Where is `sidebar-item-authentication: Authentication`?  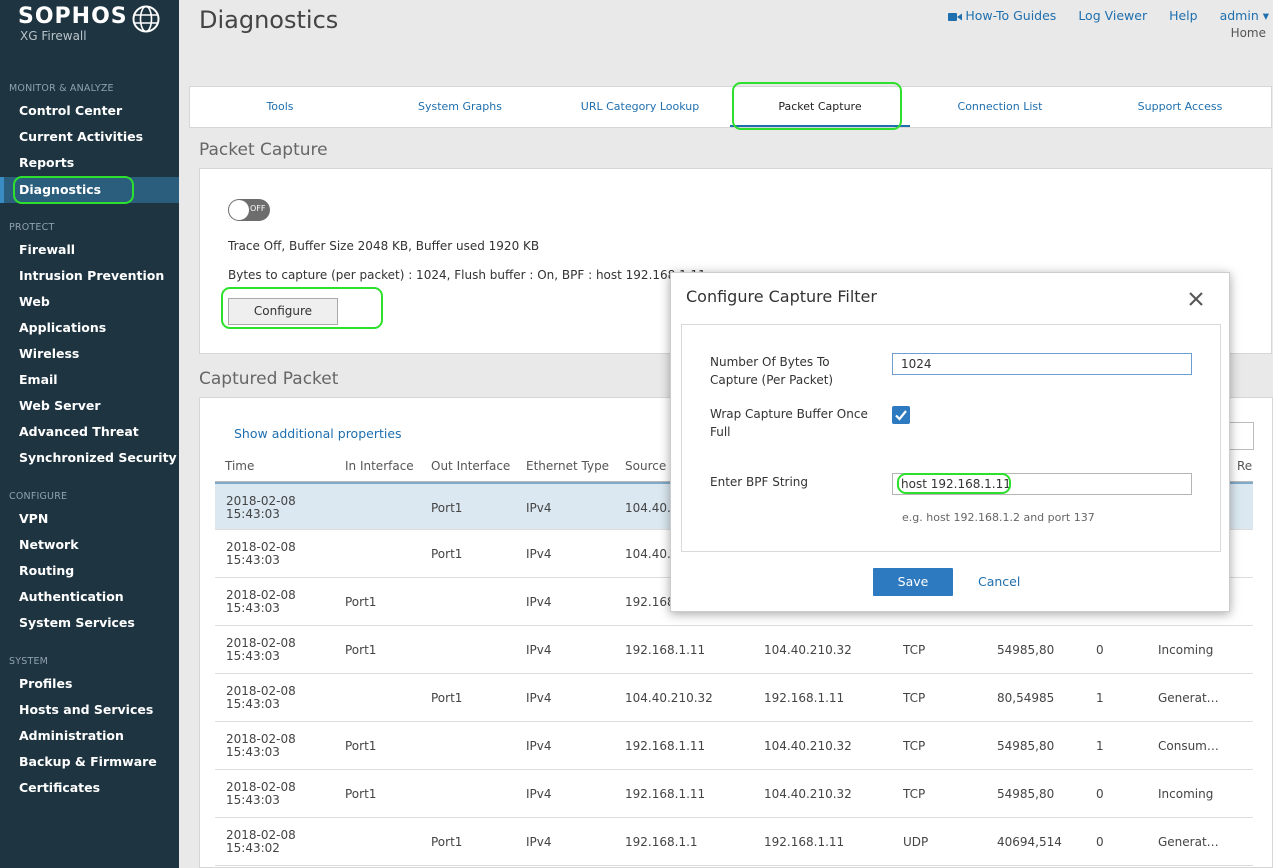 sidebar-item-authentication: Authentication is located at coordinates (89, 597).